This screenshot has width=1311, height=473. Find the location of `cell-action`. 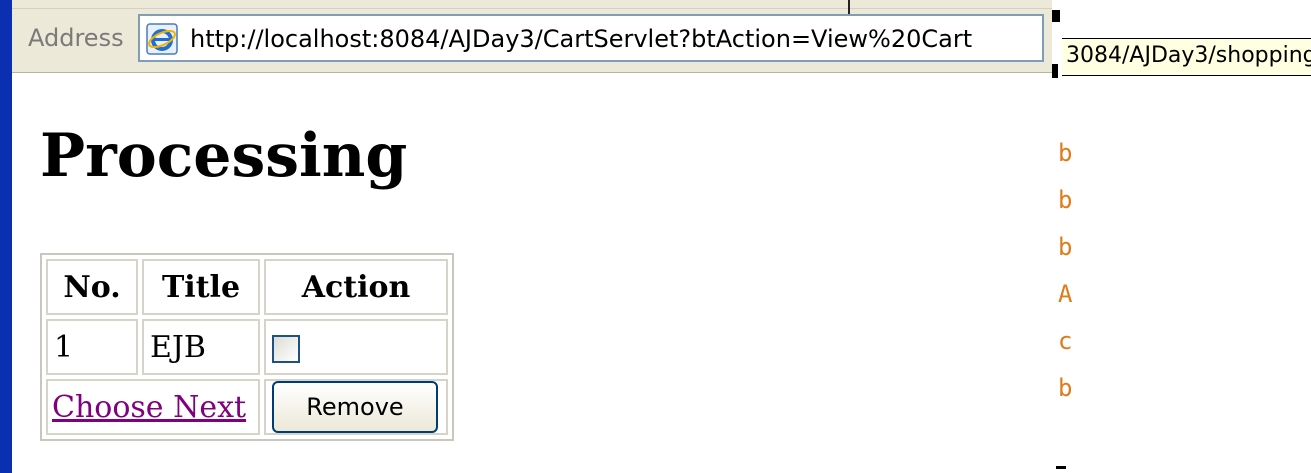

cell-action is located at coordinates (356, 347).